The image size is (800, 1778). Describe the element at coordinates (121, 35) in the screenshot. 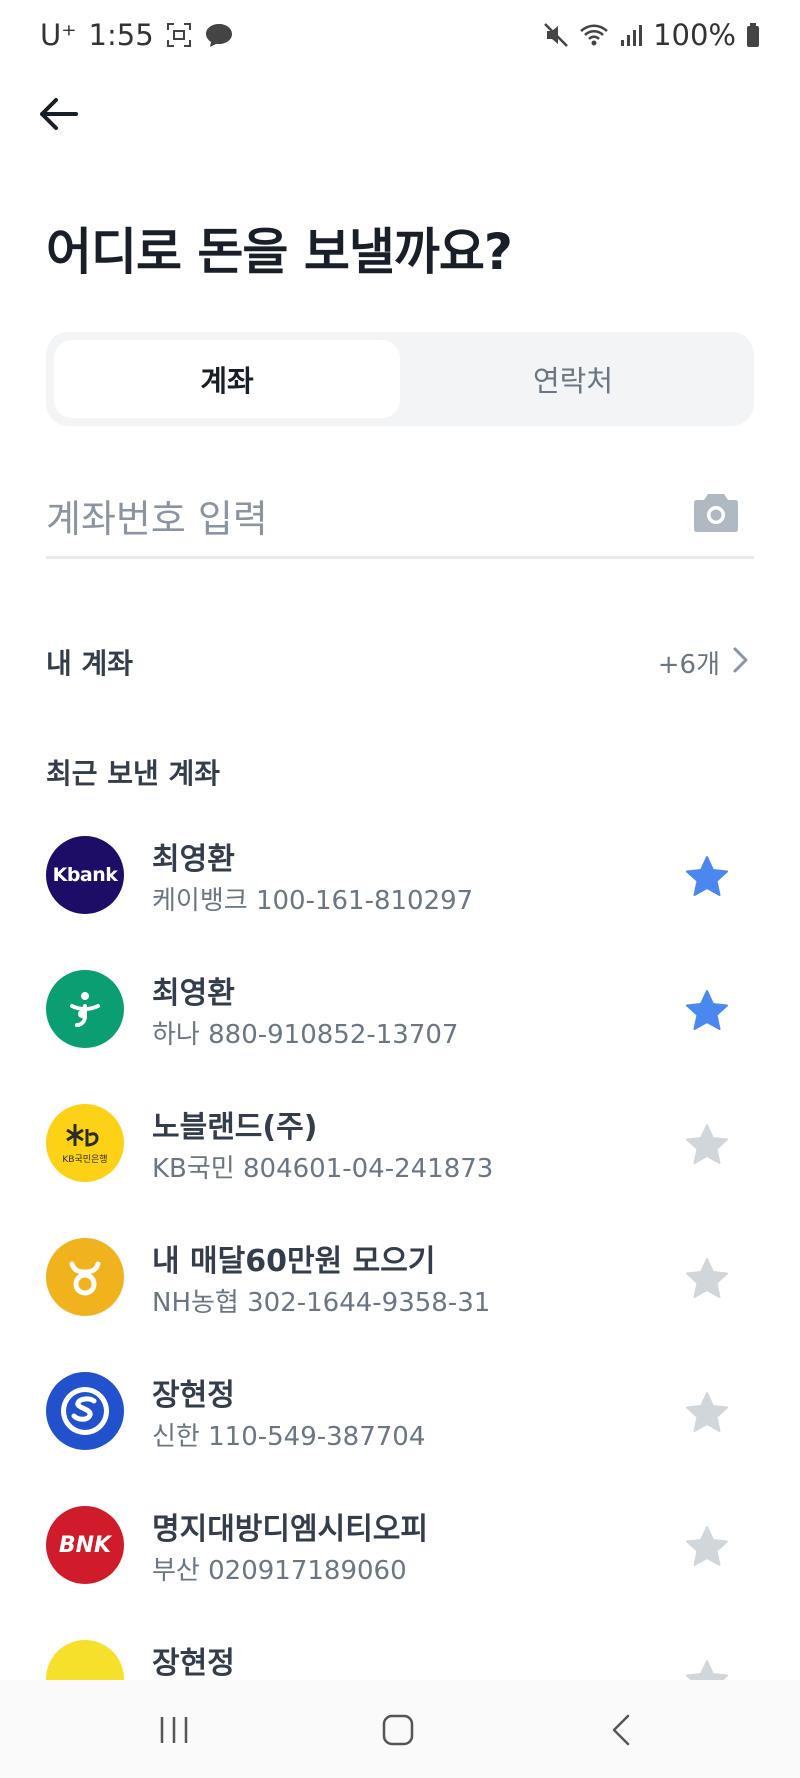

I see `clock: 1:55` at that location.